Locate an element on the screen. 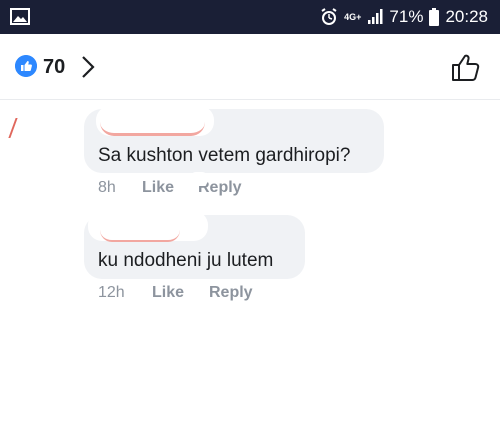 This screenshot has width=500, height=429. alarm-icon is located at coordinates (329, 16).